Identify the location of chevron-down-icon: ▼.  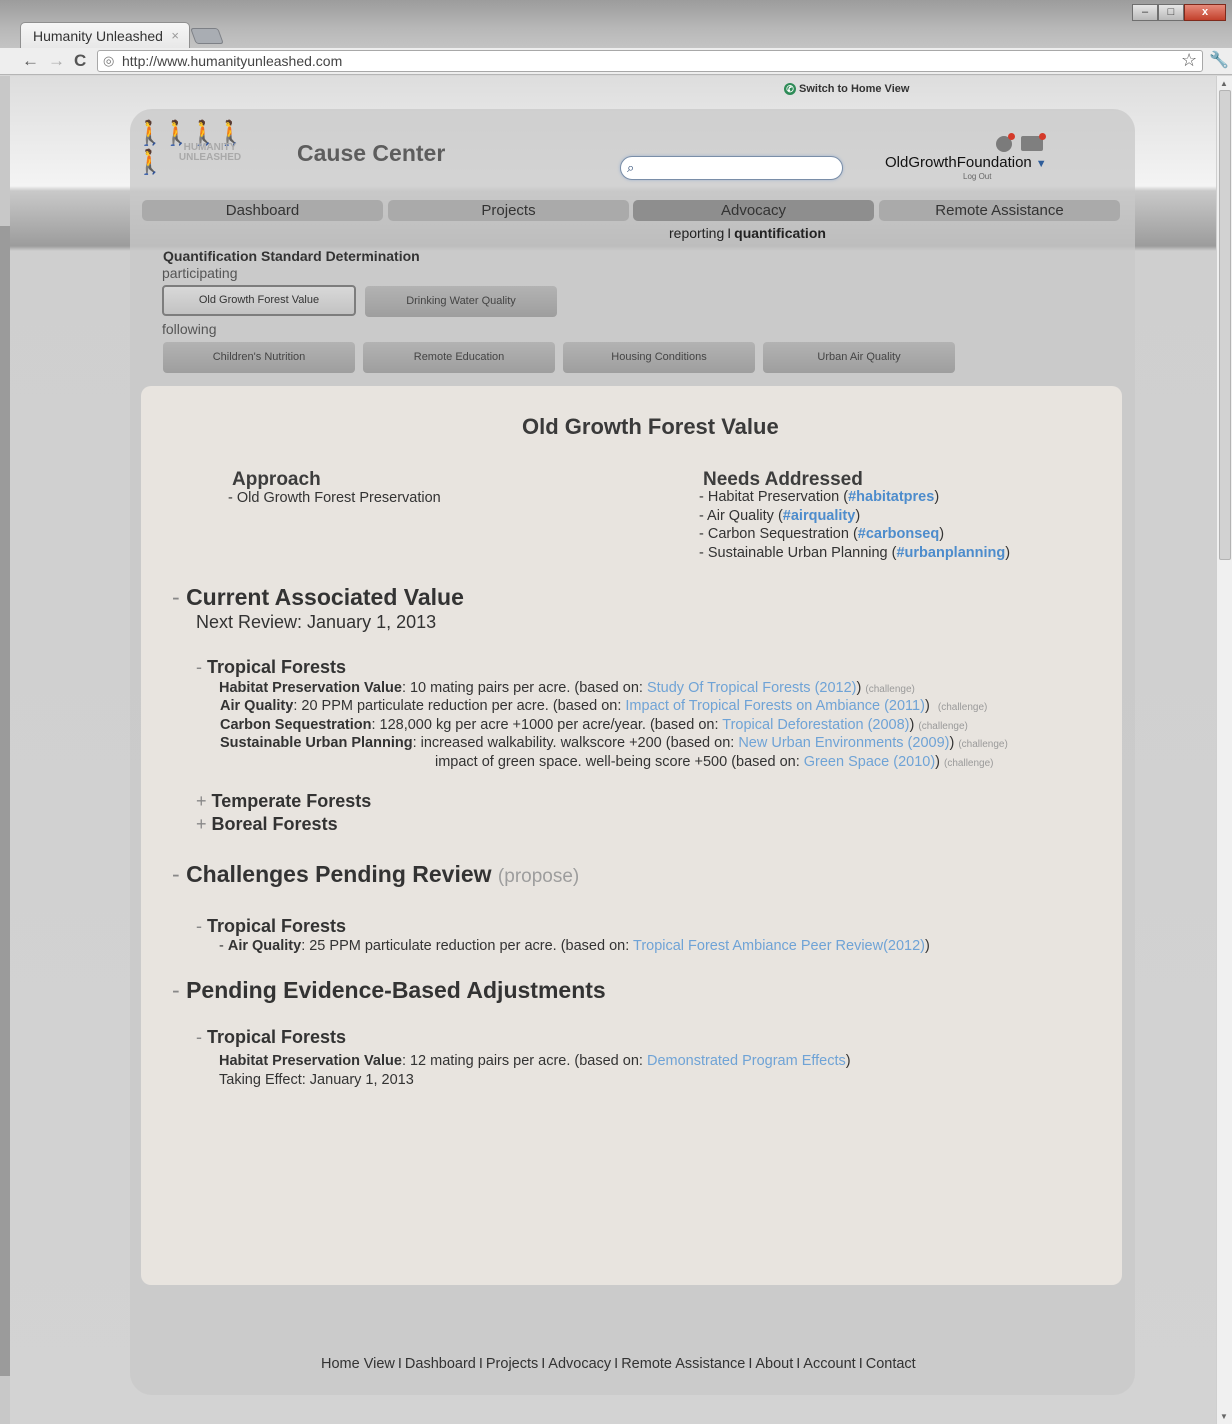
(1041, 164).